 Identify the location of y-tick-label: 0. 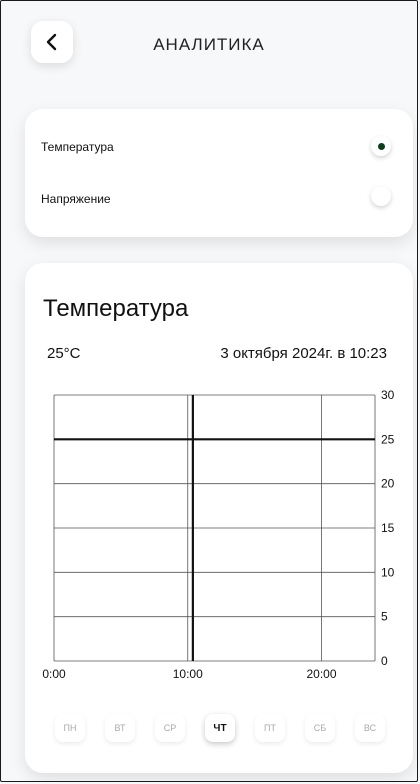
(384, 661).